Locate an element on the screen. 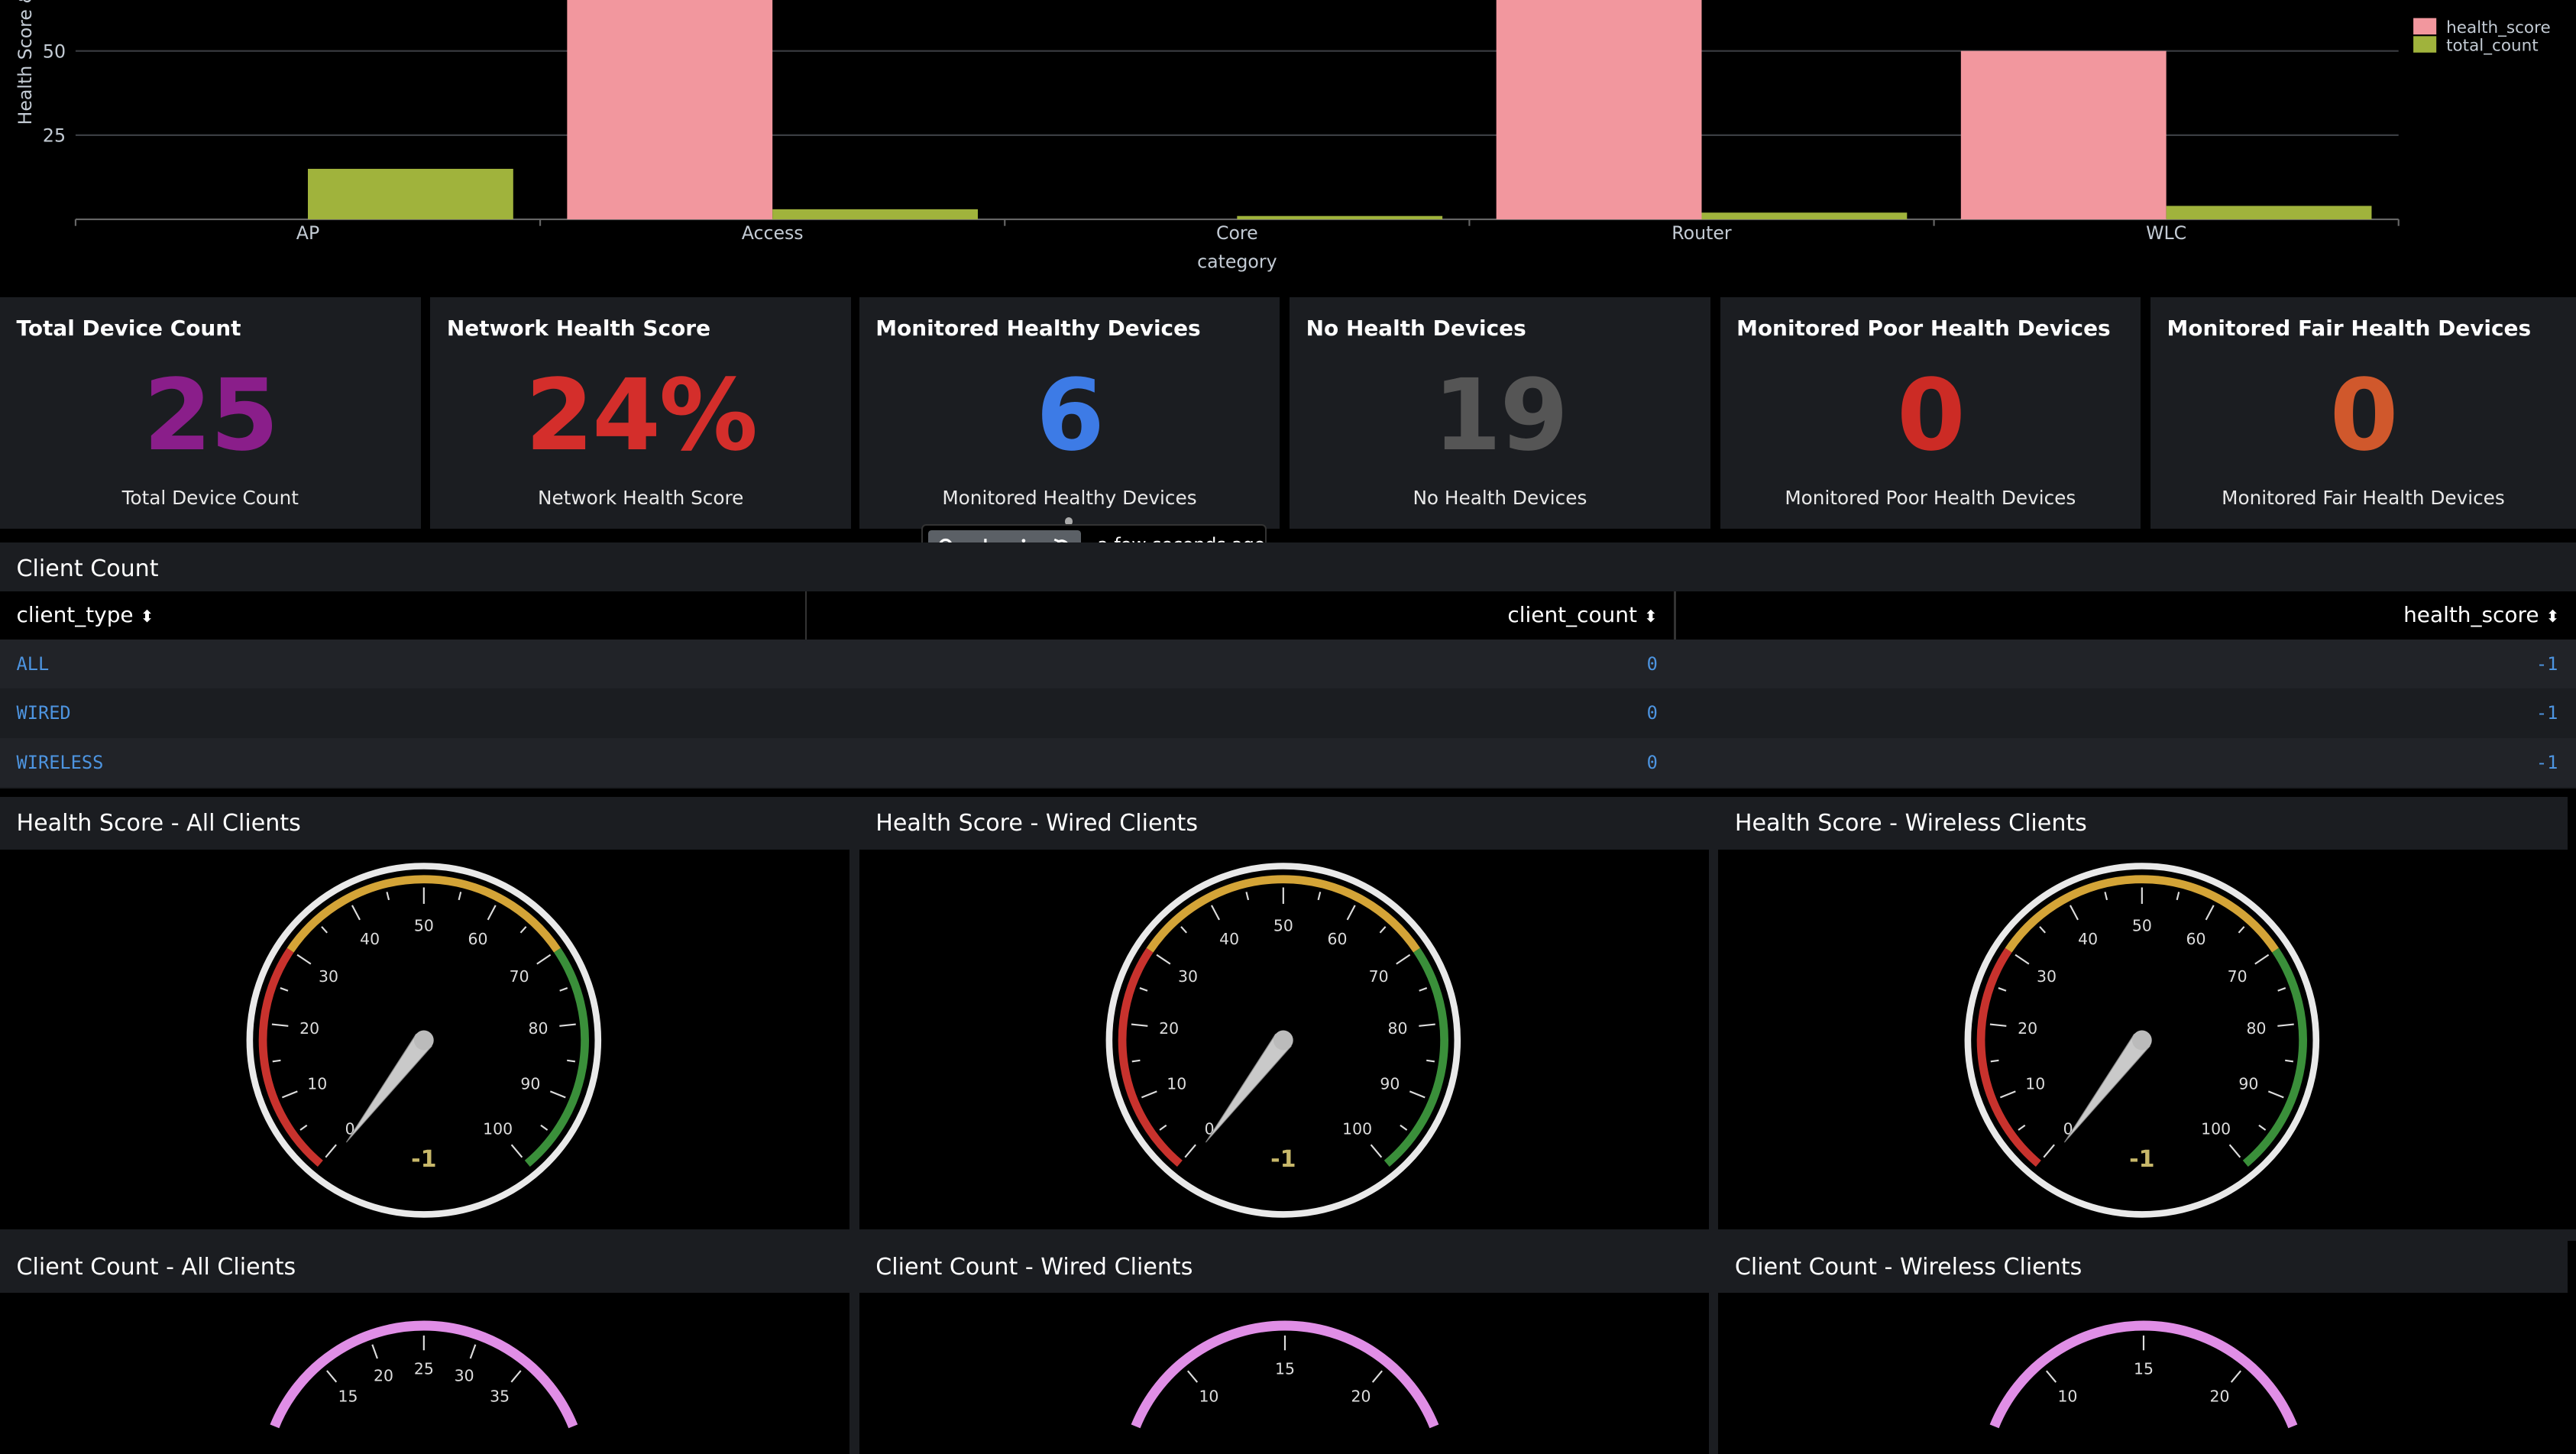  legend-label: total_count is located at coordinates (2492, 46).